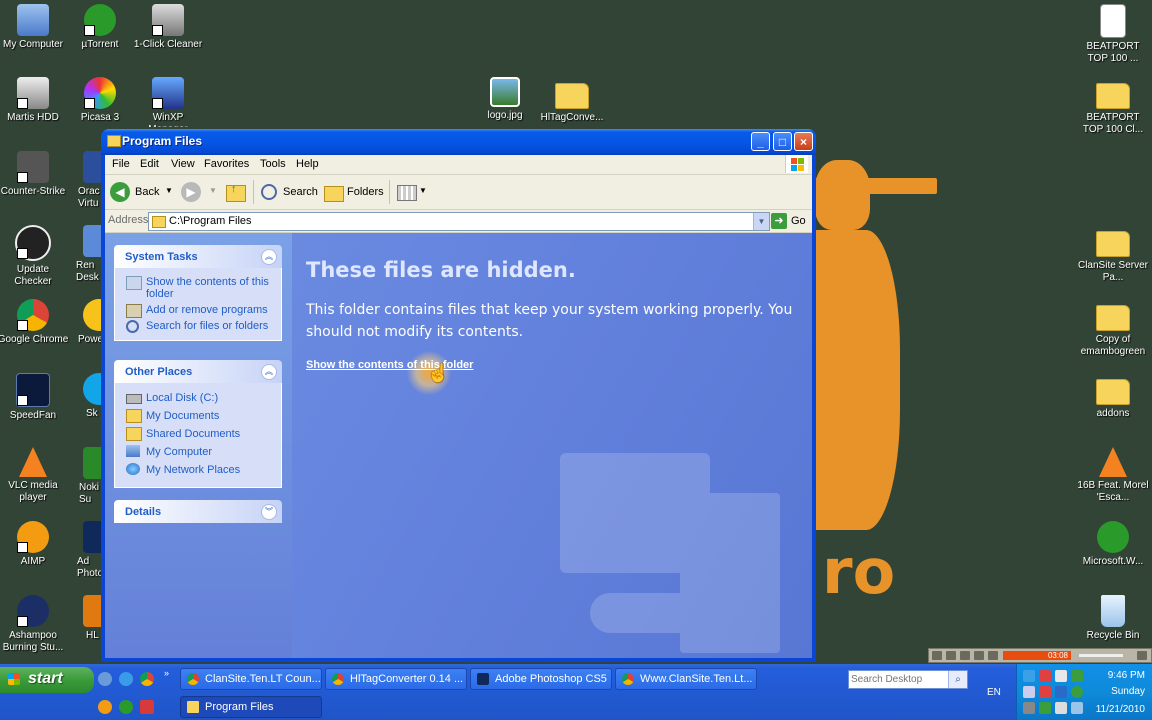 The height and width of the screenshot is (720, 1152). I want to click on desktop-icon-winxp-manager: WinXP Manager, so click(168, 102).